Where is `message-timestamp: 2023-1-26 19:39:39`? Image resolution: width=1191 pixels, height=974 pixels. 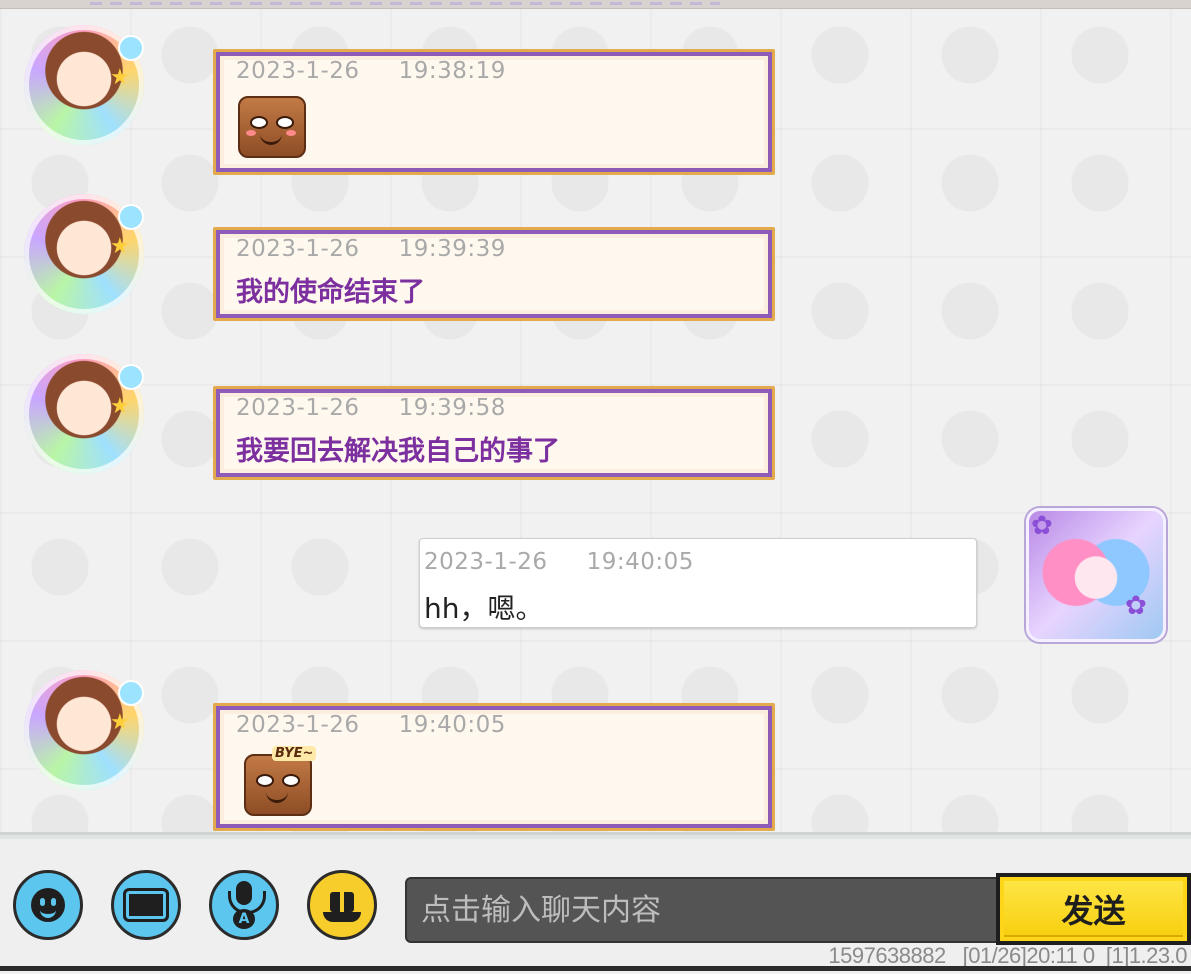
message-timestamp: 2023-1-26 19:39:39 is located at coordinates (371, 249).